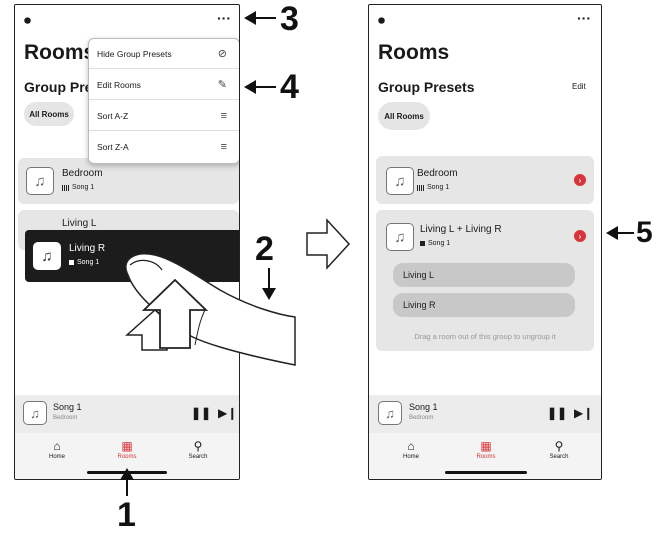 This screenshot has width=659, height=534. I want to click on room-name: Living L, so click(79, 223).